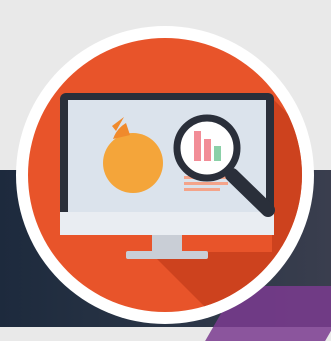 The width and height of the screenshot is (331, 341). Describe the element at coordinates (167, 255) in the screenshot. I see `monitor-base` at that location.